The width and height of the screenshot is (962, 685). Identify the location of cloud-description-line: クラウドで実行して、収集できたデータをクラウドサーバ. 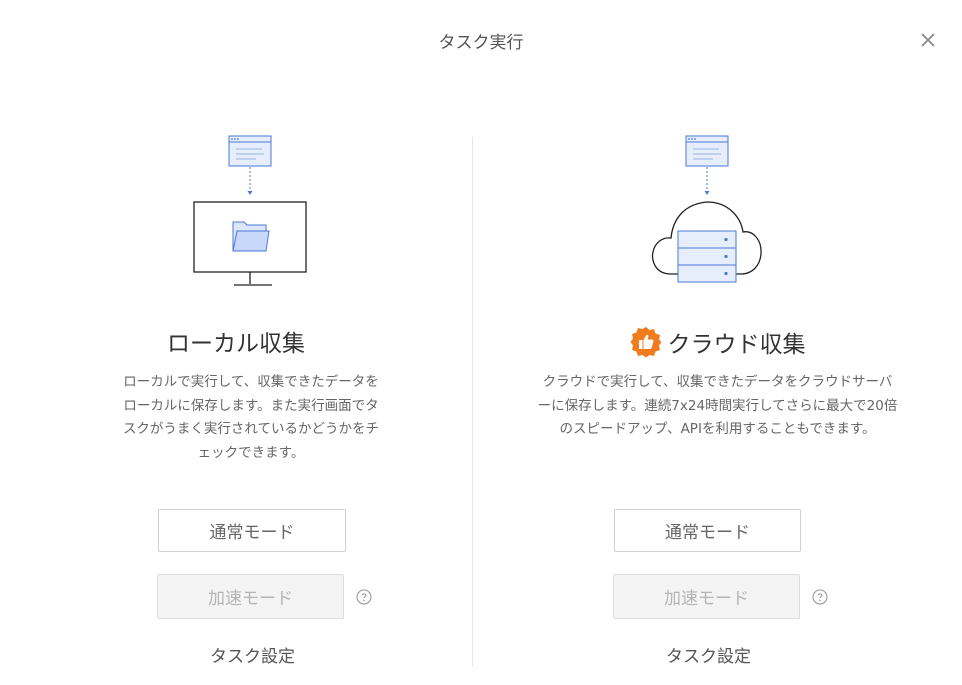
(717, 382).